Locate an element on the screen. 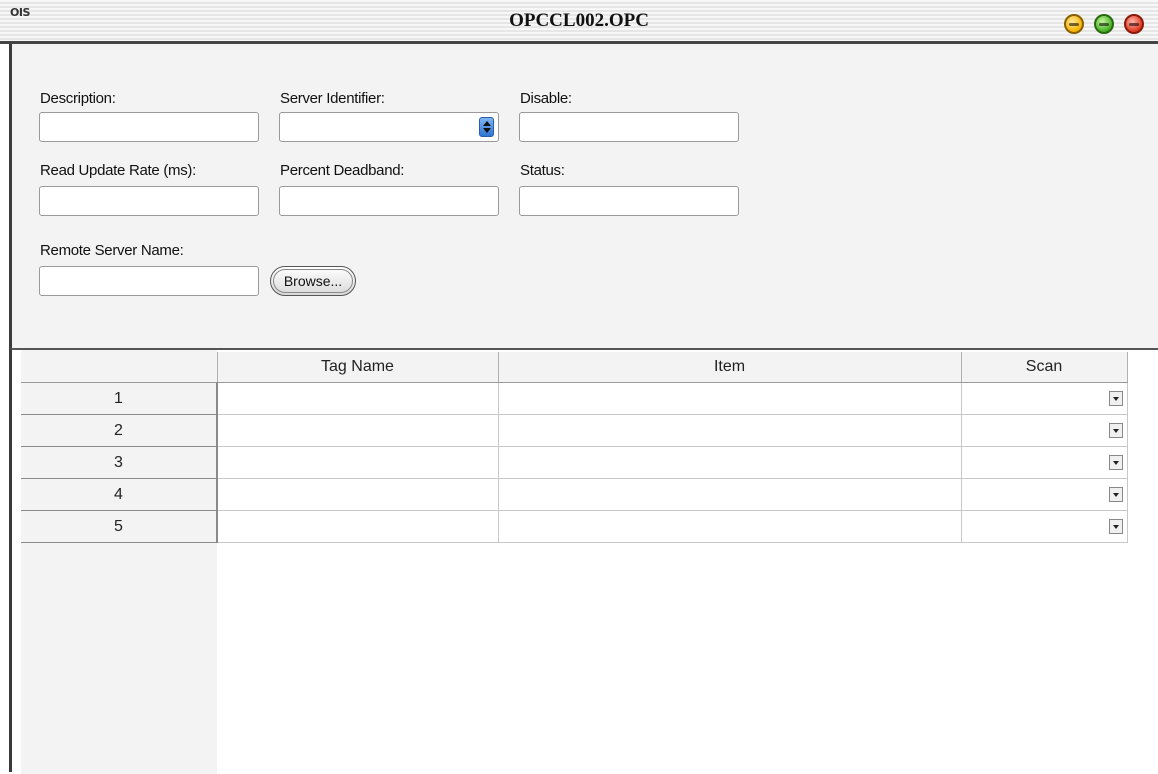  minimize-button is located at coordinates (1074, 24).